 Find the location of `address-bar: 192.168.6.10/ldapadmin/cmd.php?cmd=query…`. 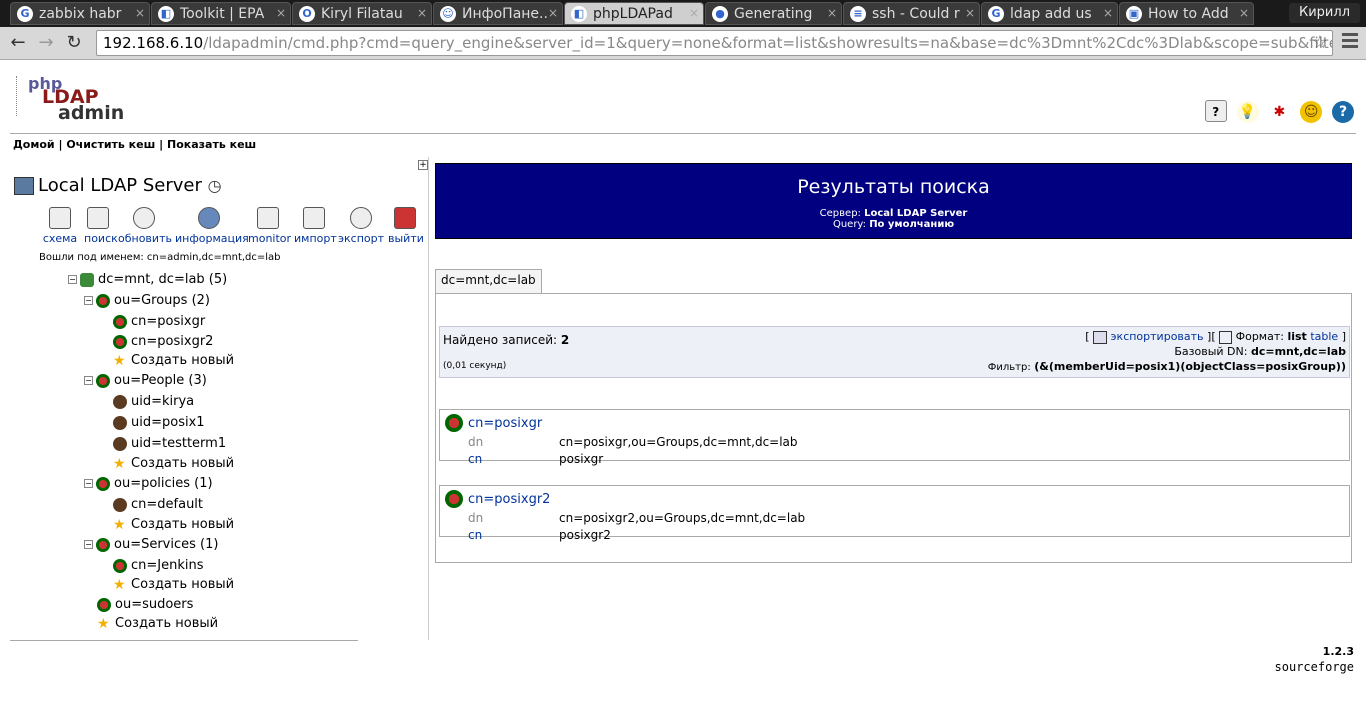

address-bar: 192.168.6.10/ldapadmin/cmd.php?cmd=query… is located at coordinates (714, 43).